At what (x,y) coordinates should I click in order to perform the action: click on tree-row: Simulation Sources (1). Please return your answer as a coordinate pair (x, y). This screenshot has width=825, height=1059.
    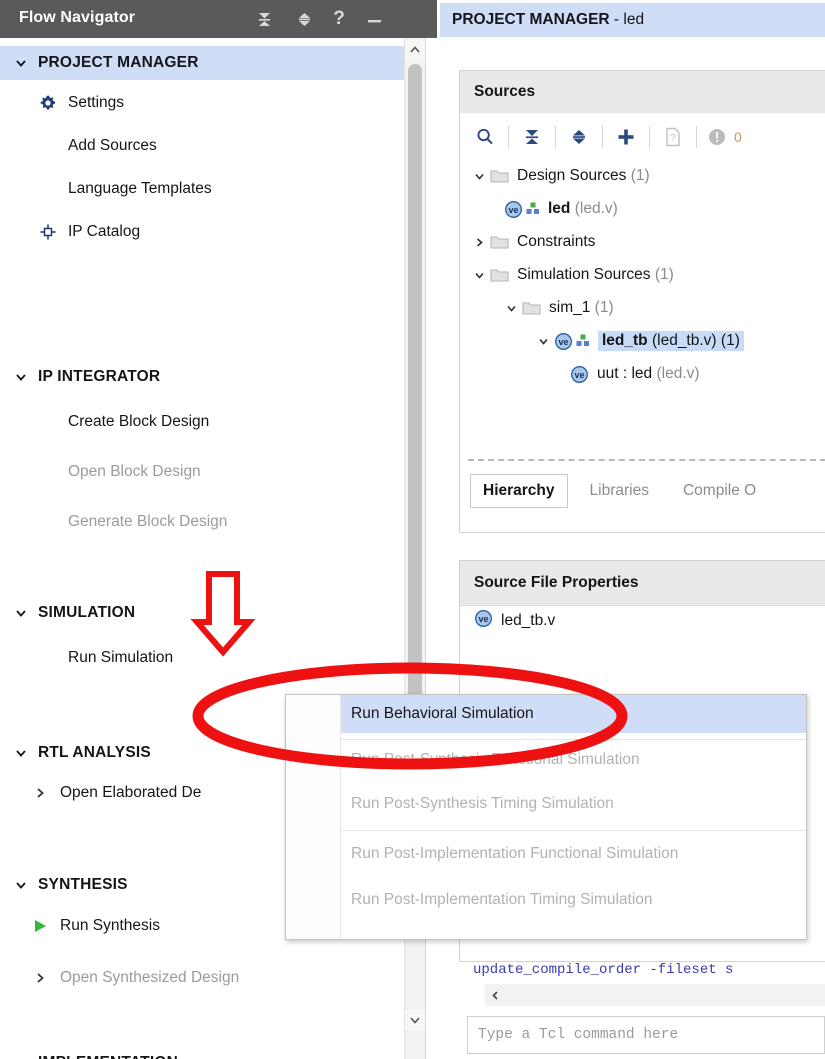
    Looking at the image, I should click on (572, 275).